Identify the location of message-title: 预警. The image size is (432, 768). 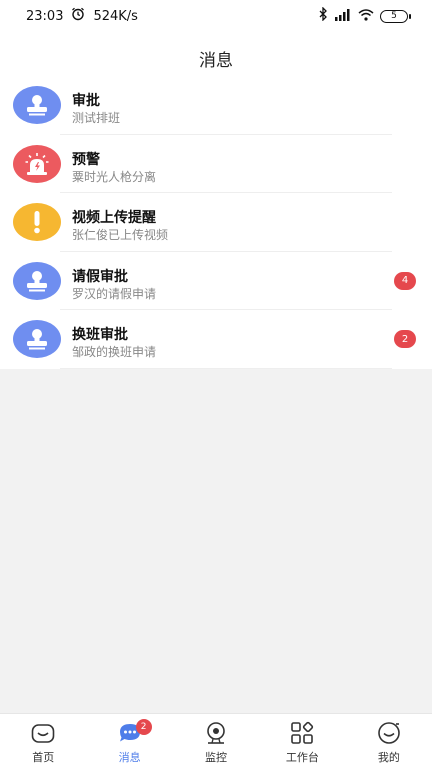
(86, 159).